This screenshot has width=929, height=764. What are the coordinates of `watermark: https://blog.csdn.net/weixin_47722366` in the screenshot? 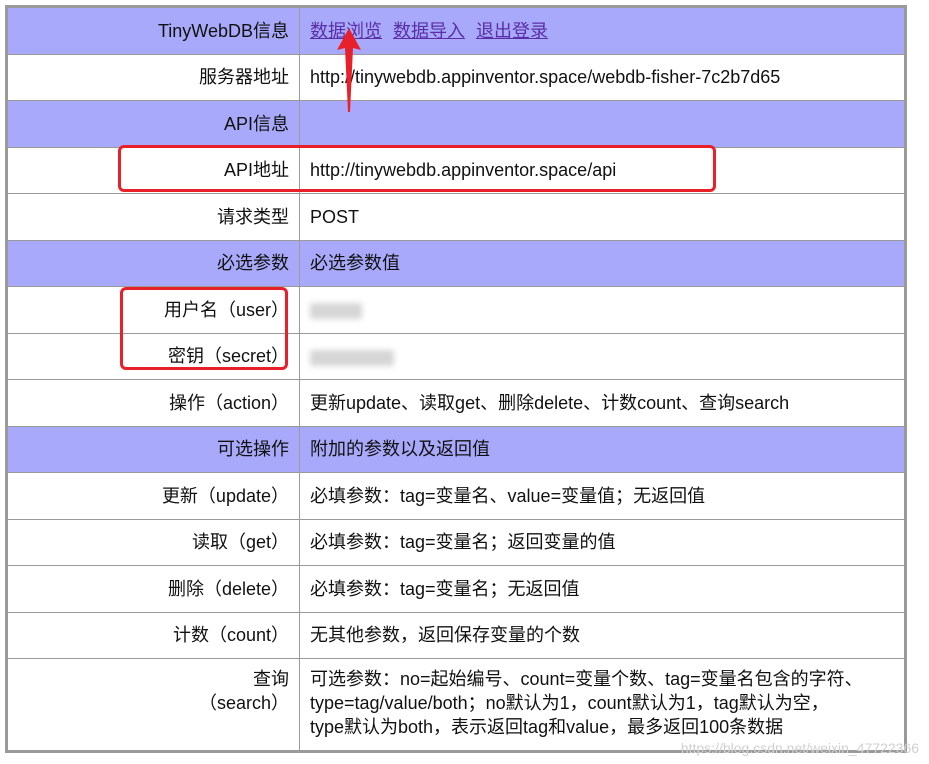 It's located at (799, 748).